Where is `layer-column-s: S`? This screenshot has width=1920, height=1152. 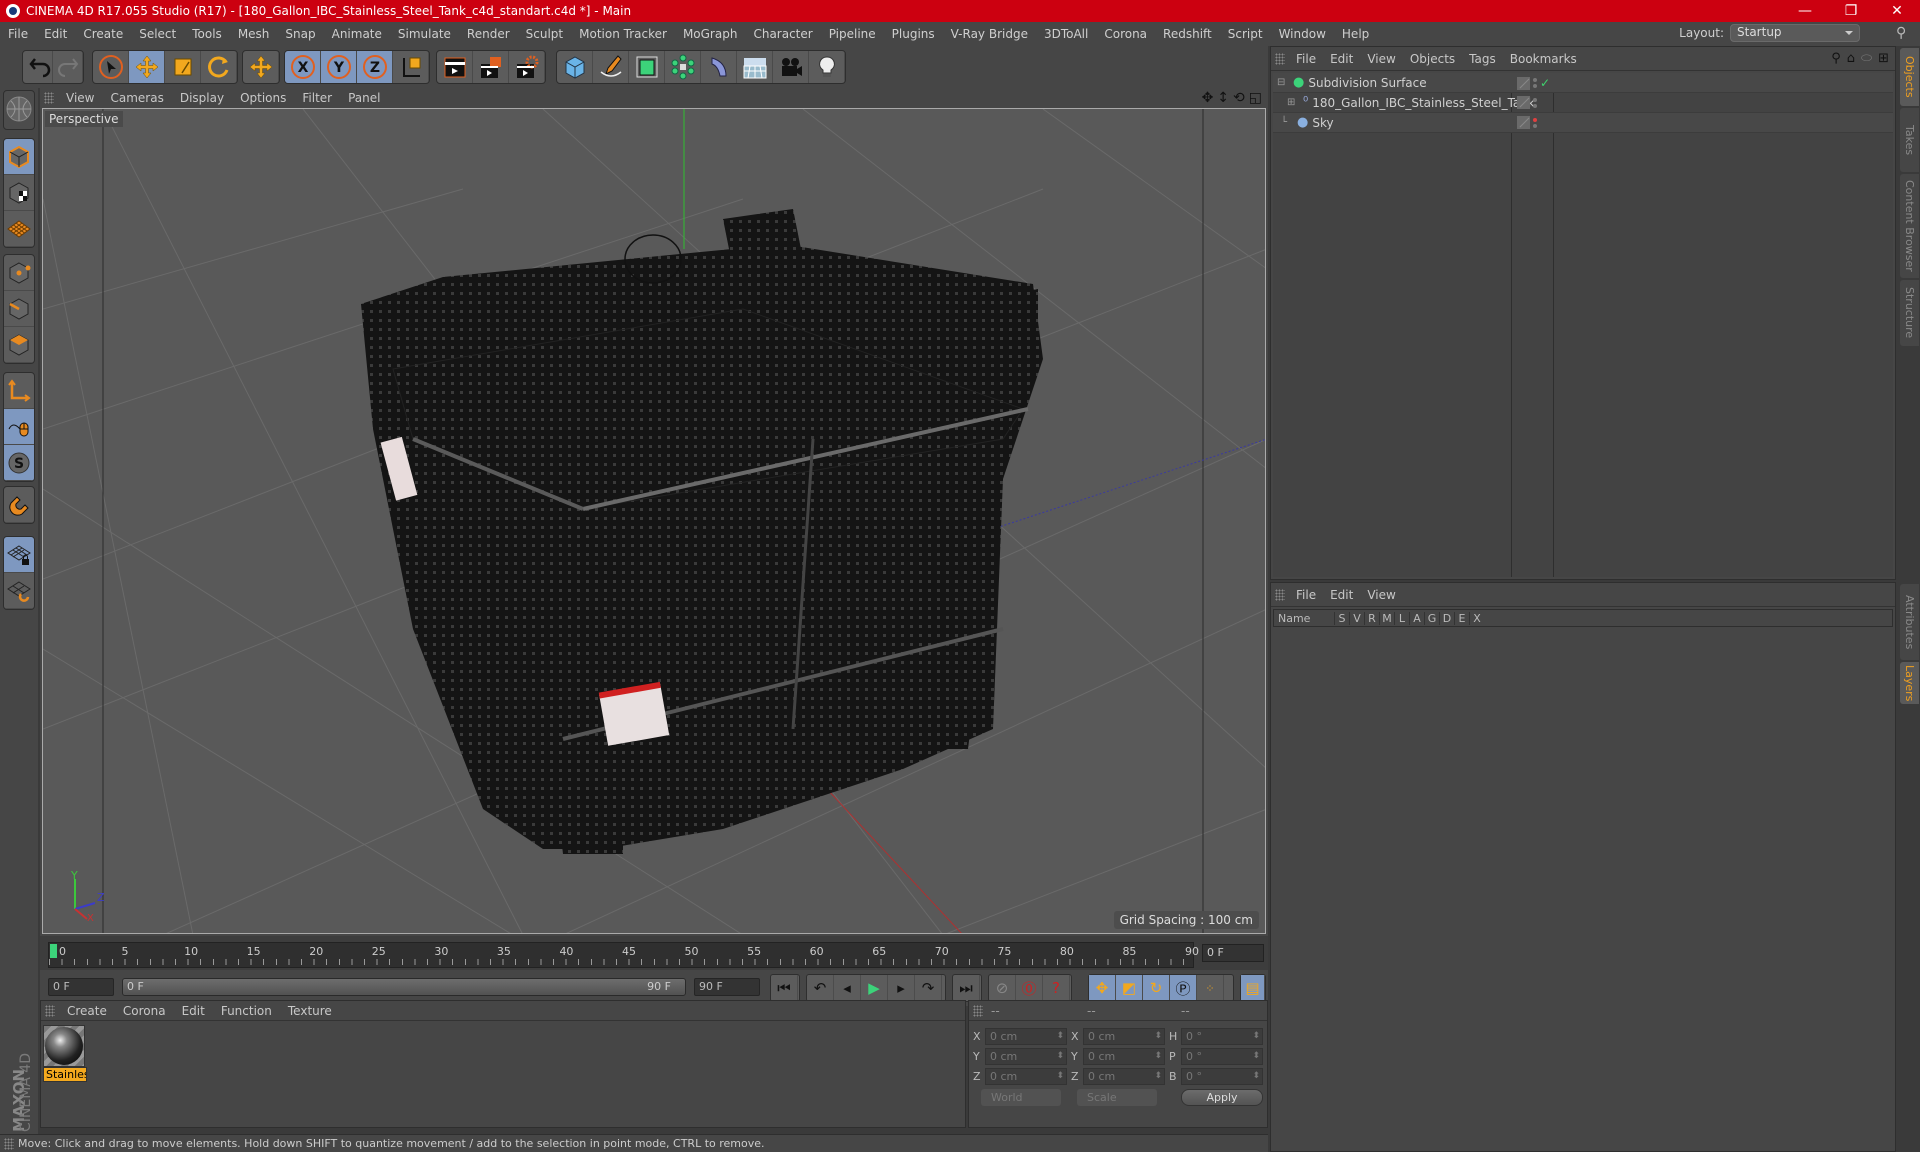
layer-column-s: S is located at coordinates (1341, 618).